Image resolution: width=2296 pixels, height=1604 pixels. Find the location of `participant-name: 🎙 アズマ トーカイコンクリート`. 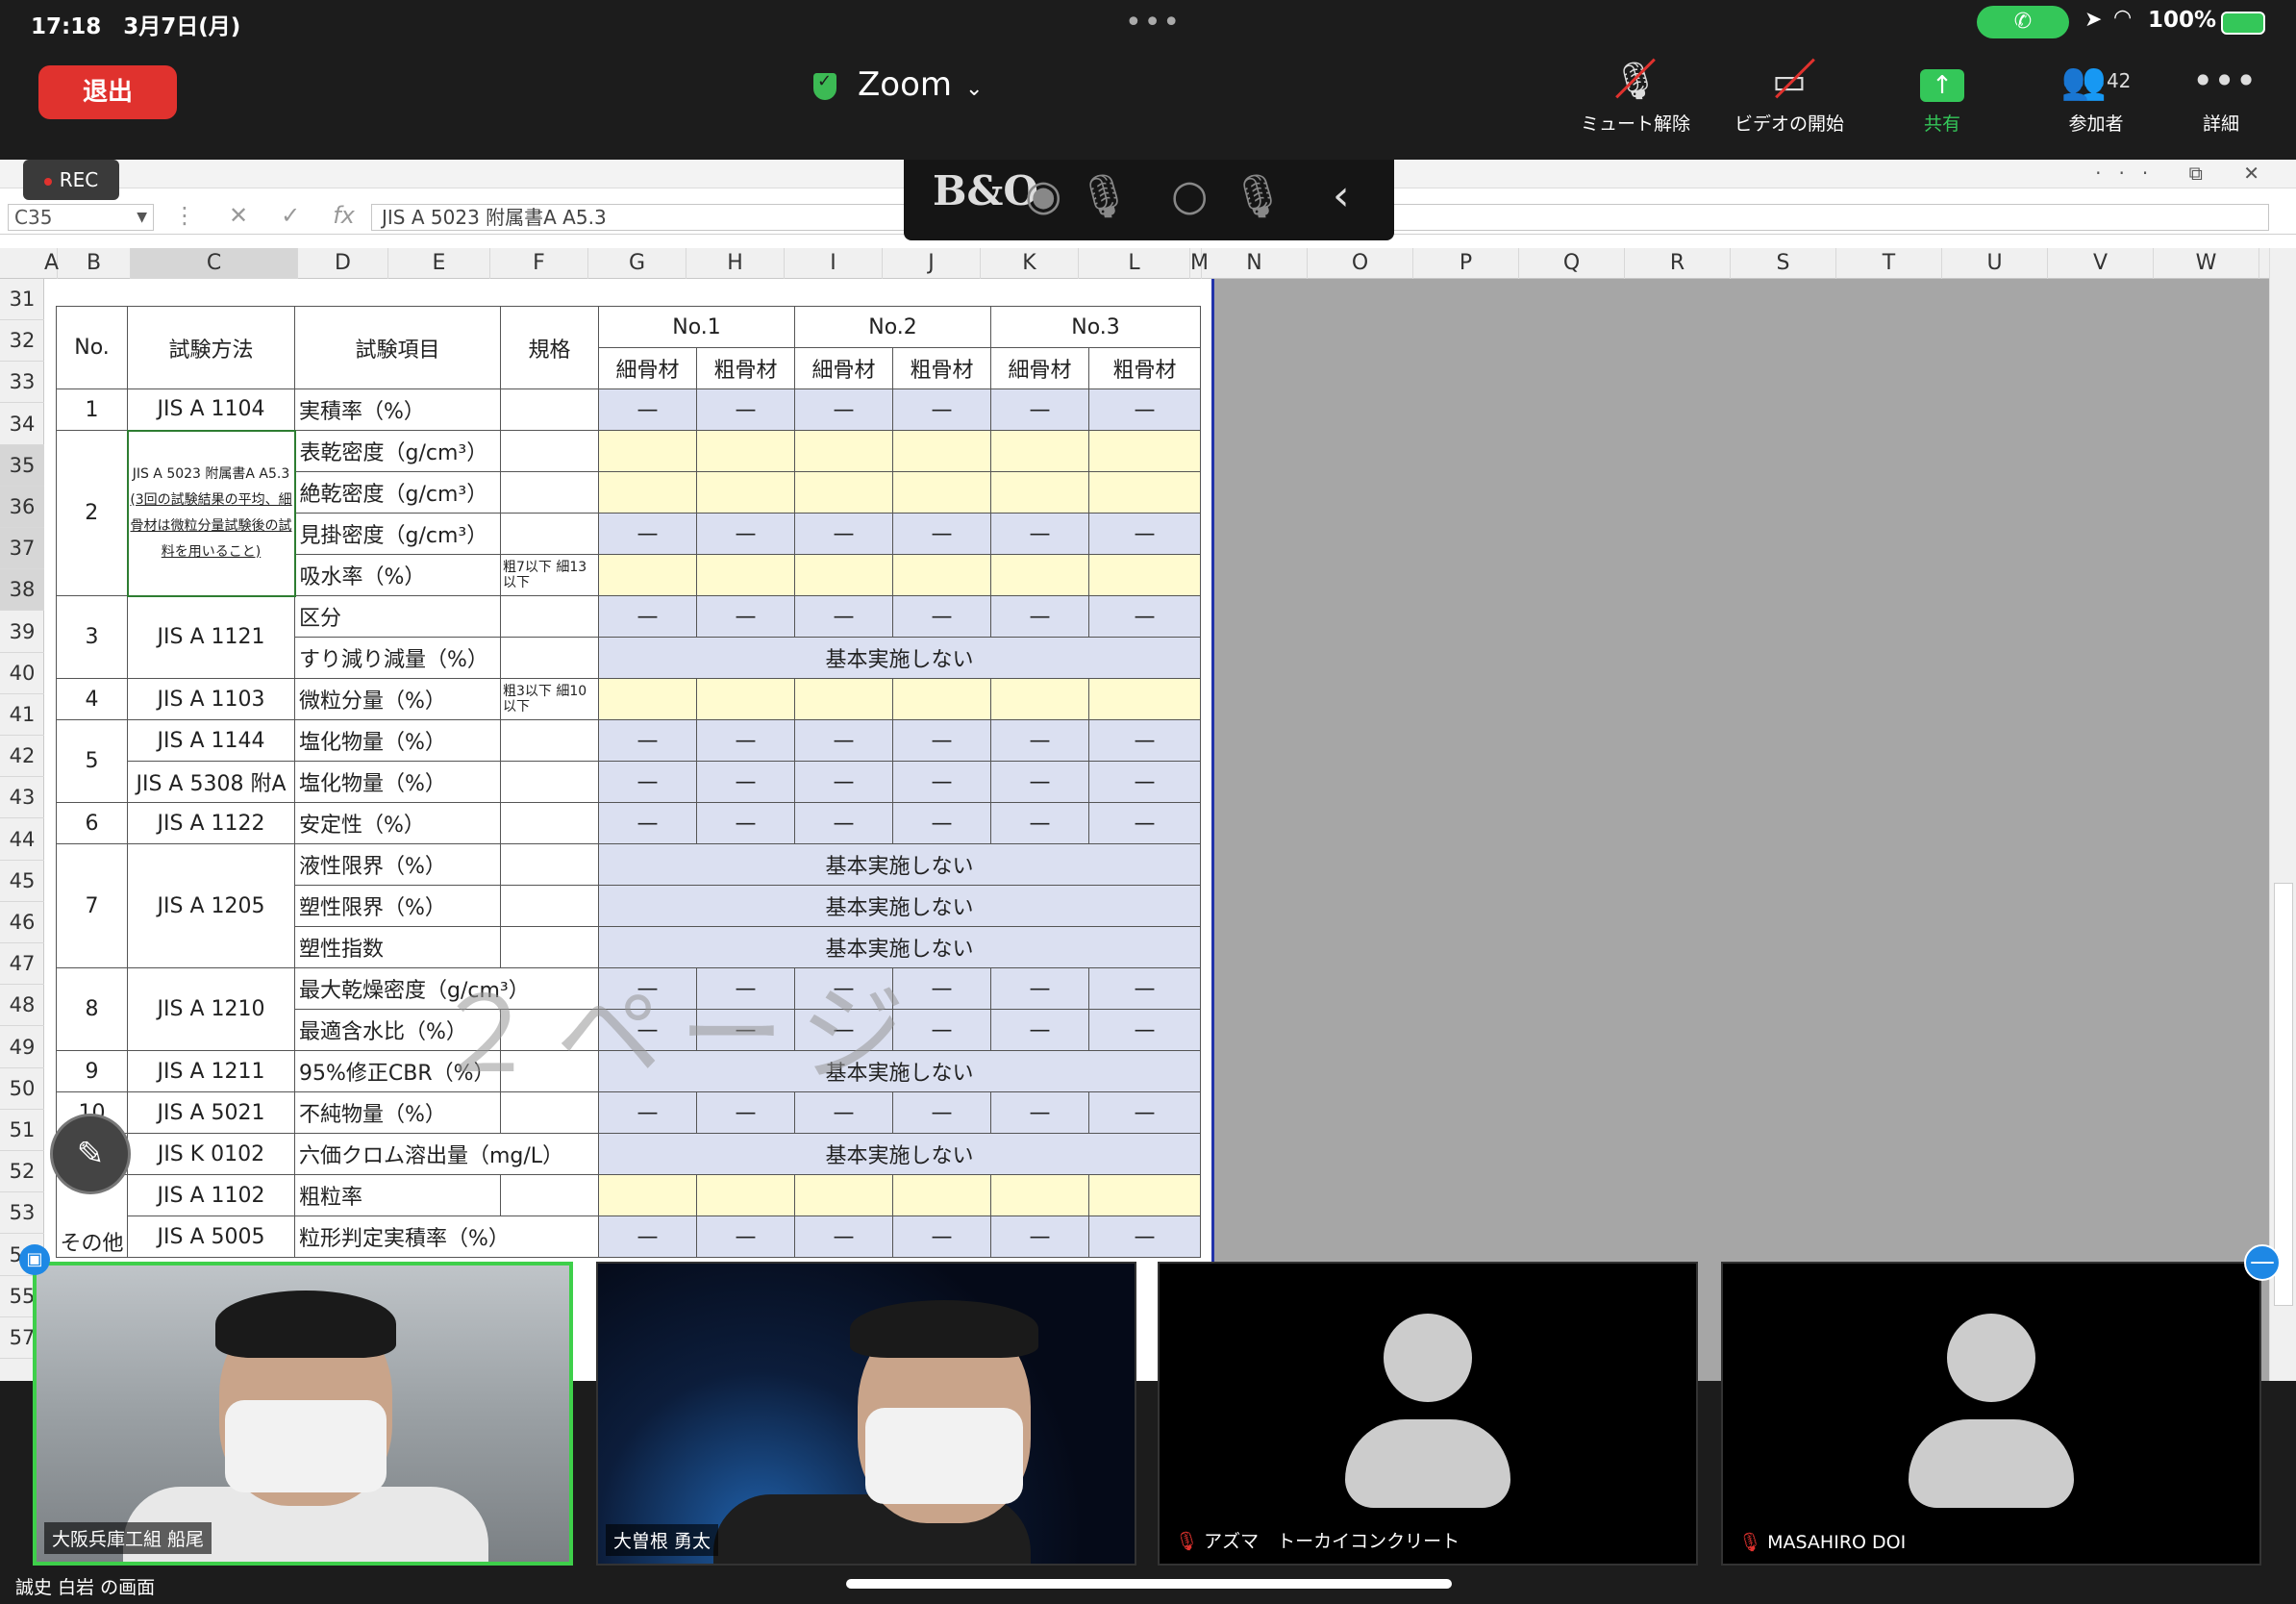

participant-name: 🎙 アズマ トーカイコンクリート is located at coordinates (1317, 1540).